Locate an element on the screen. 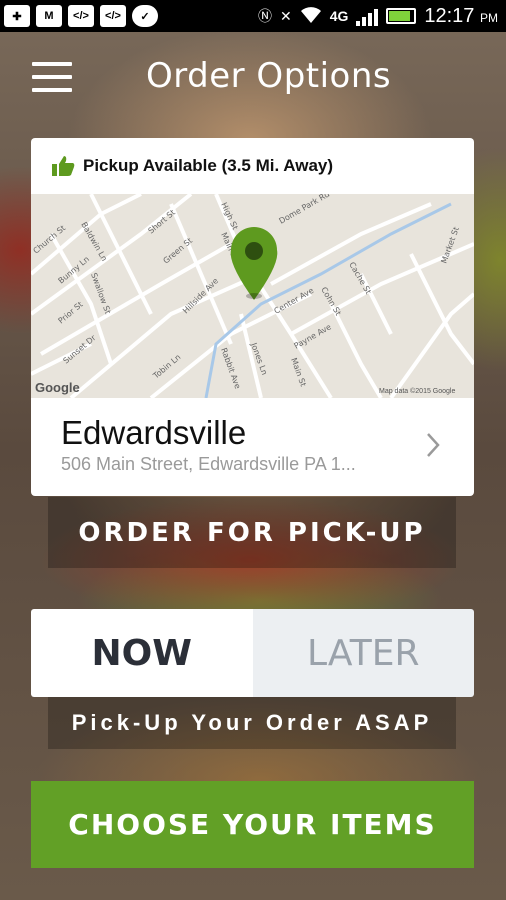 This screenshot has width=506, height=900. clock: 12:17 PM is located at coordinates (461, 16).